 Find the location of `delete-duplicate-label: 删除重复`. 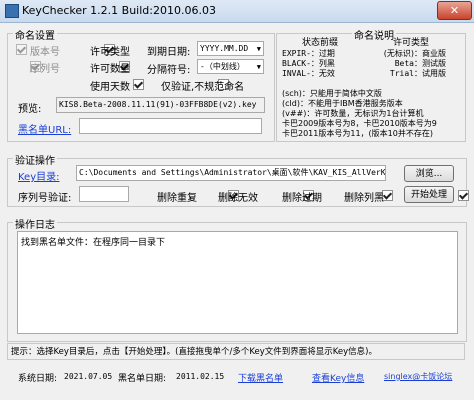

delete-duplicate-label: 删除重复 is located at coordinates (177, 198).